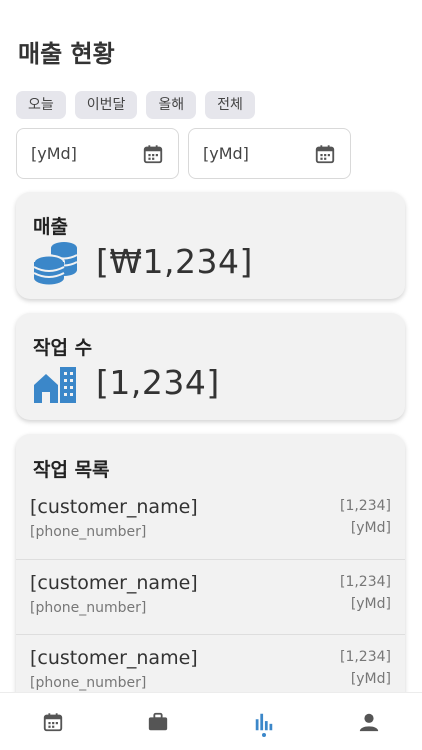 This screenshot has width=422, height=750. What do you see at coordinates (55, 385) in the screenshot?
I see `building-icon` at bounding box center [55, 385].